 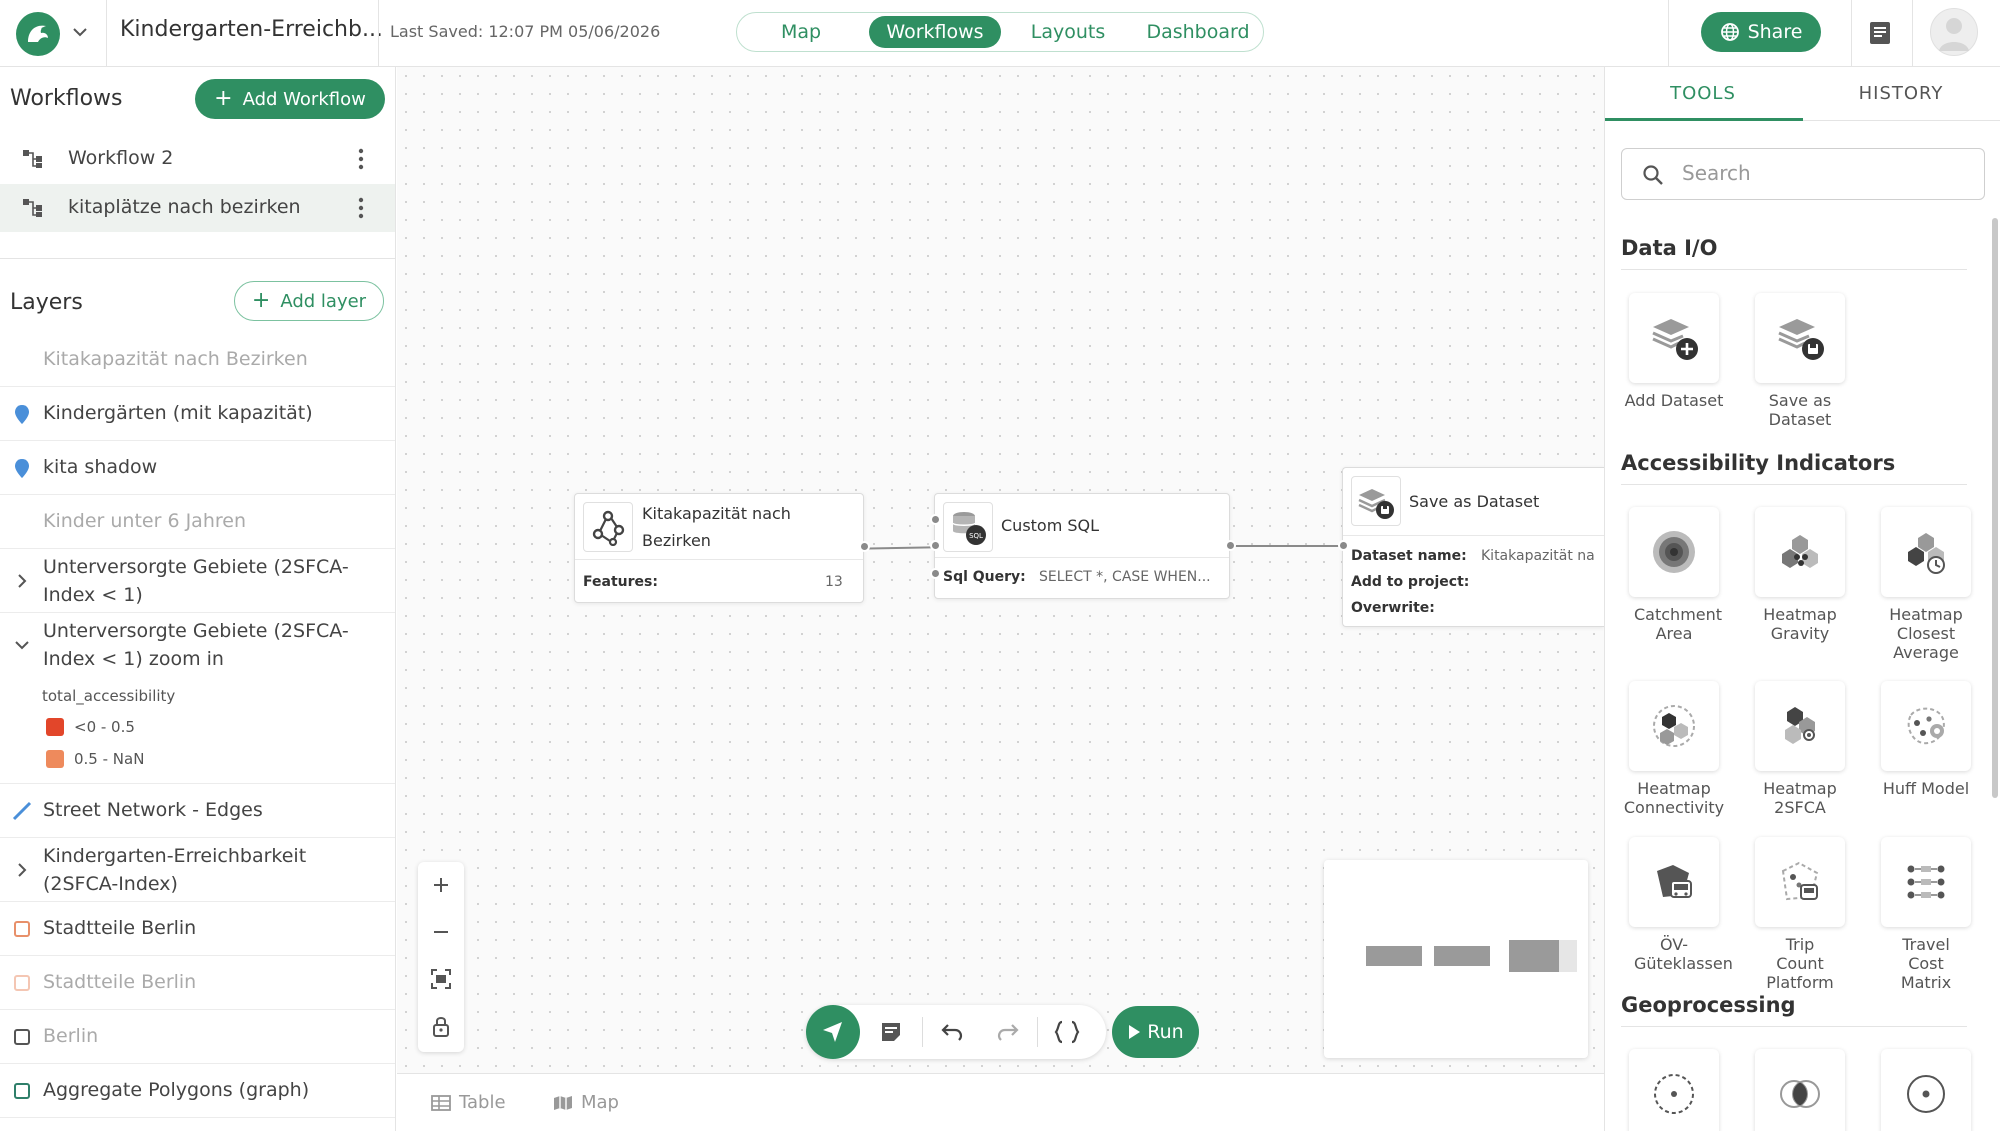 What do you see at coordinates (441, 885) in the screenshot?
I see `zoom-in-icon` at bounding box center [441, 885].